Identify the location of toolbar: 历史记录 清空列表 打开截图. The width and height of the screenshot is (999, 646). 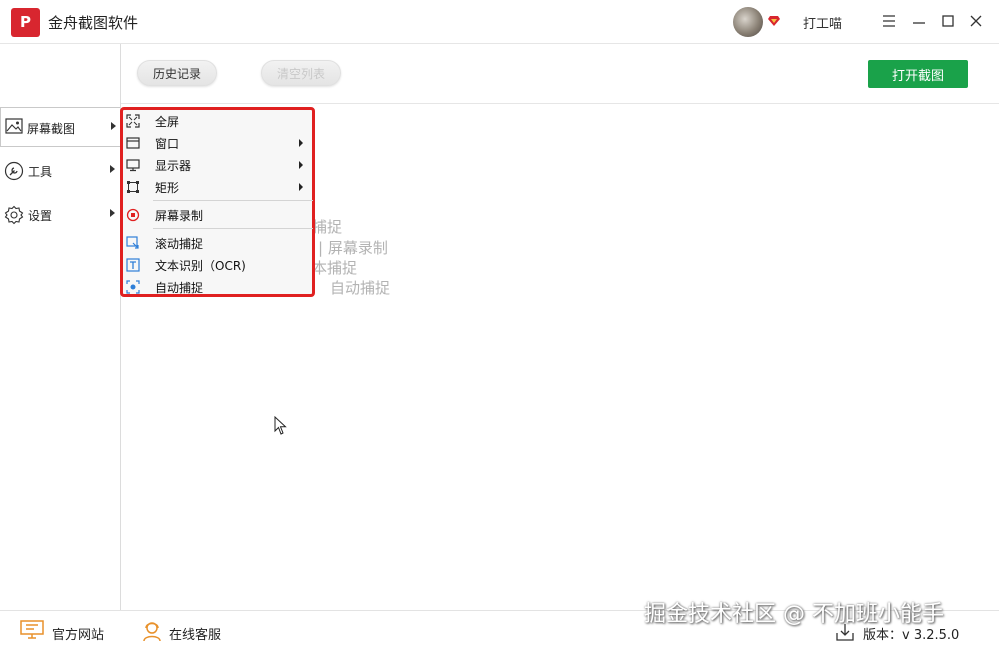
(560, 74).